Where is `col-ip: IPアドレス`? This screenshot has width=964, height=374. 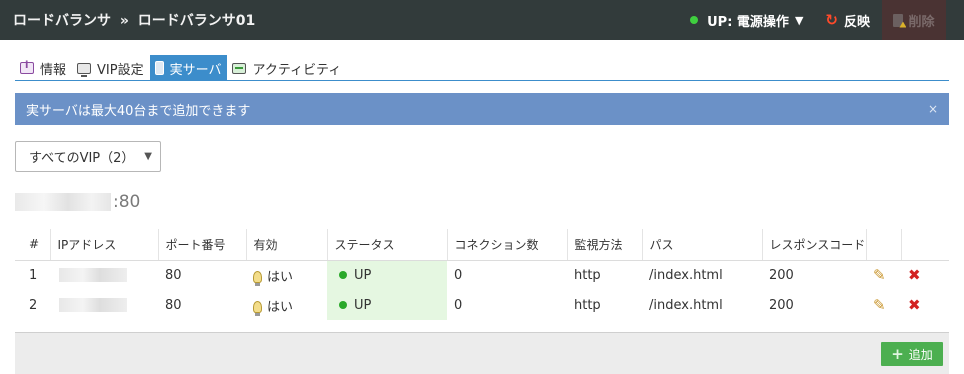 col-ip: IPアドレス is located at coordinates (104, 245).